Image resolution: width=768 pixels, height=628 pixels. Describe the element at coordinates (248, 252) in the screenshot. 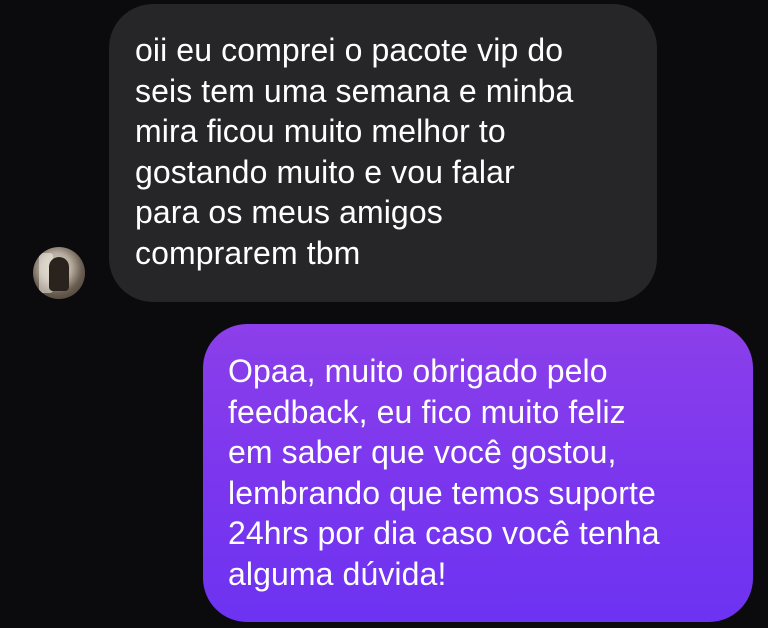

I see `message-text-line: comprarem tbm` at that location.